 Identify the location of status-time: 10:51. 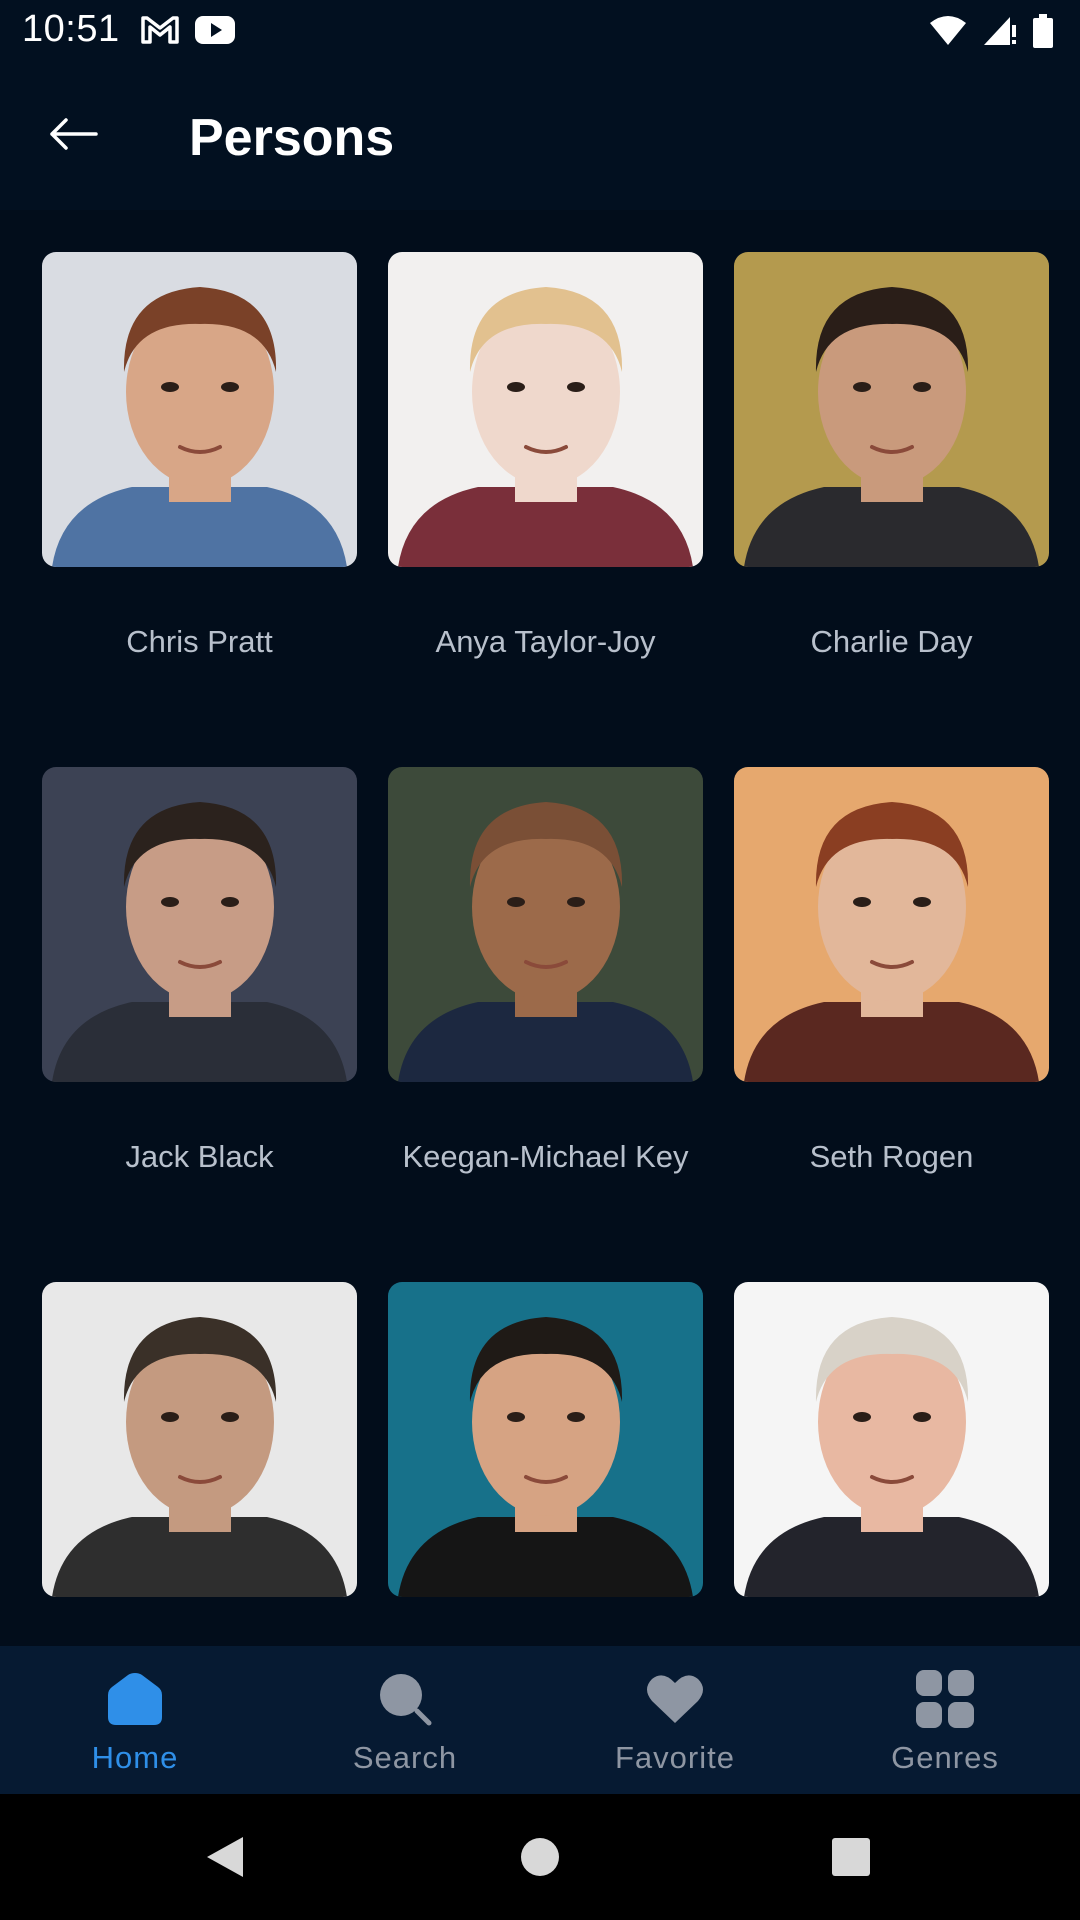
(71, 29).